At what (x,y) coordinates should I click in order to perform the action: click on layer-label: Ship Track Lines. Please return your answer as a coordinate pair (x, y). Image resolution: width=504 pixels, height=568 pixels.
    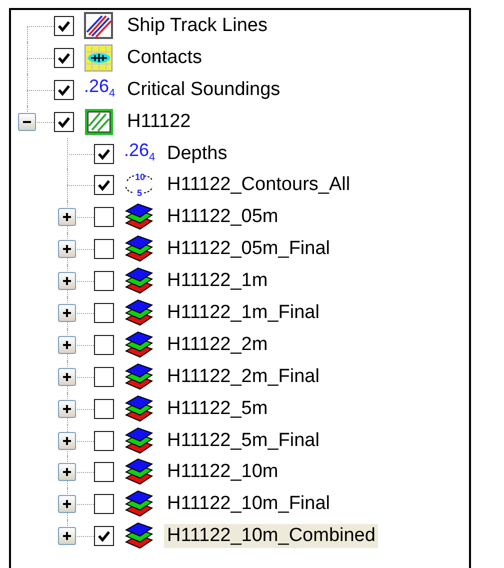
    Looking at the image, I should click on (197, 26).